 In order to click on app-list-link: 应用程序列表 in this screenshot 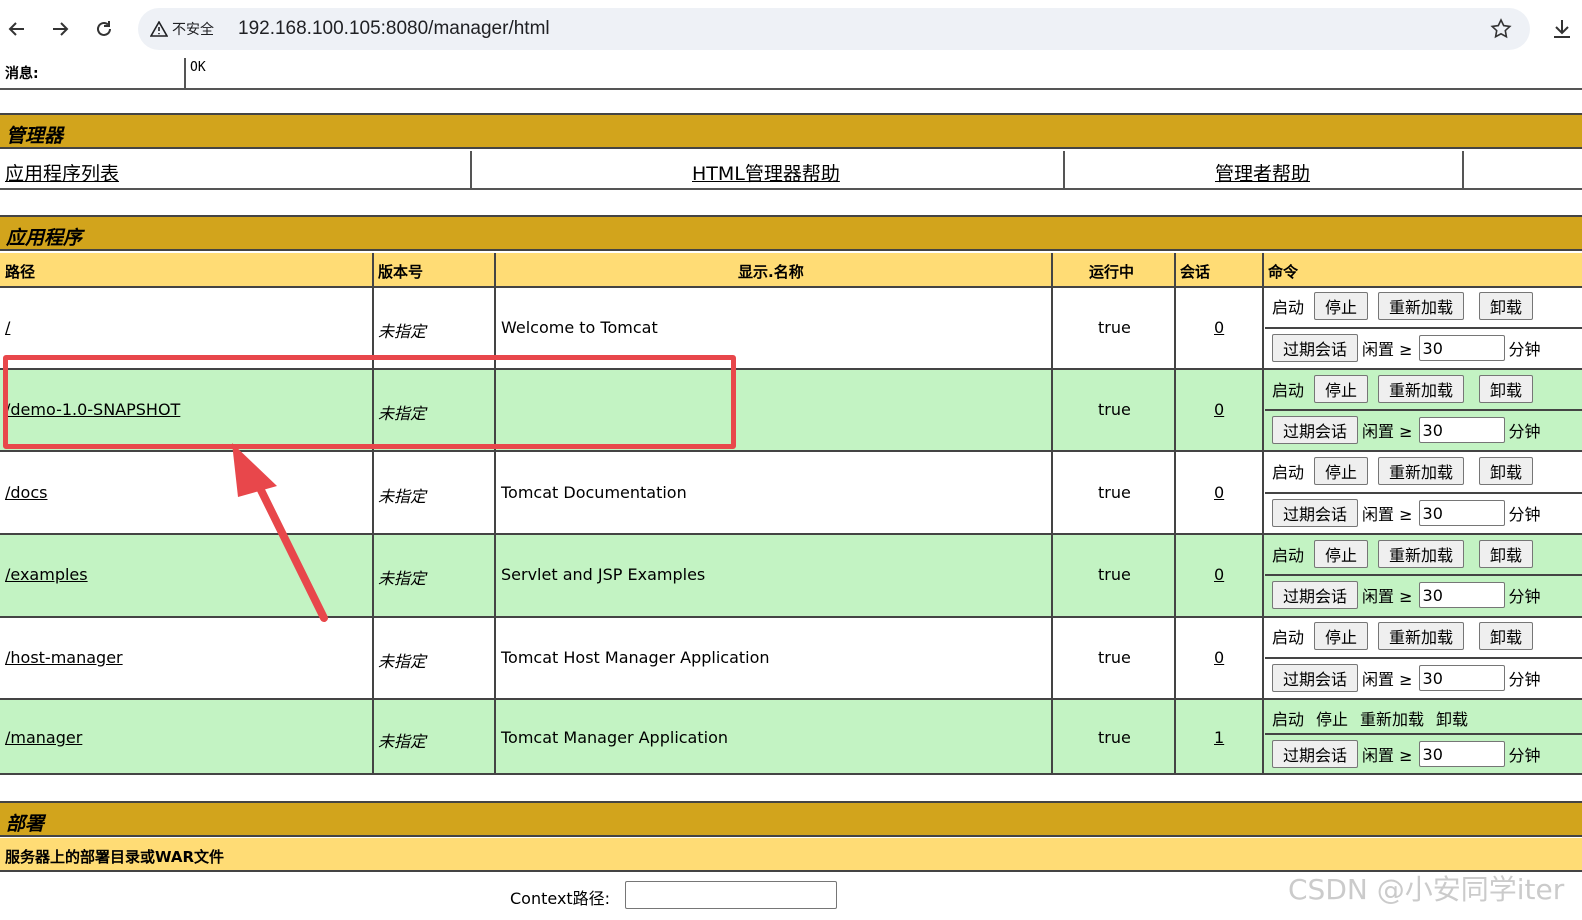, I will do `click(62, 172)`.